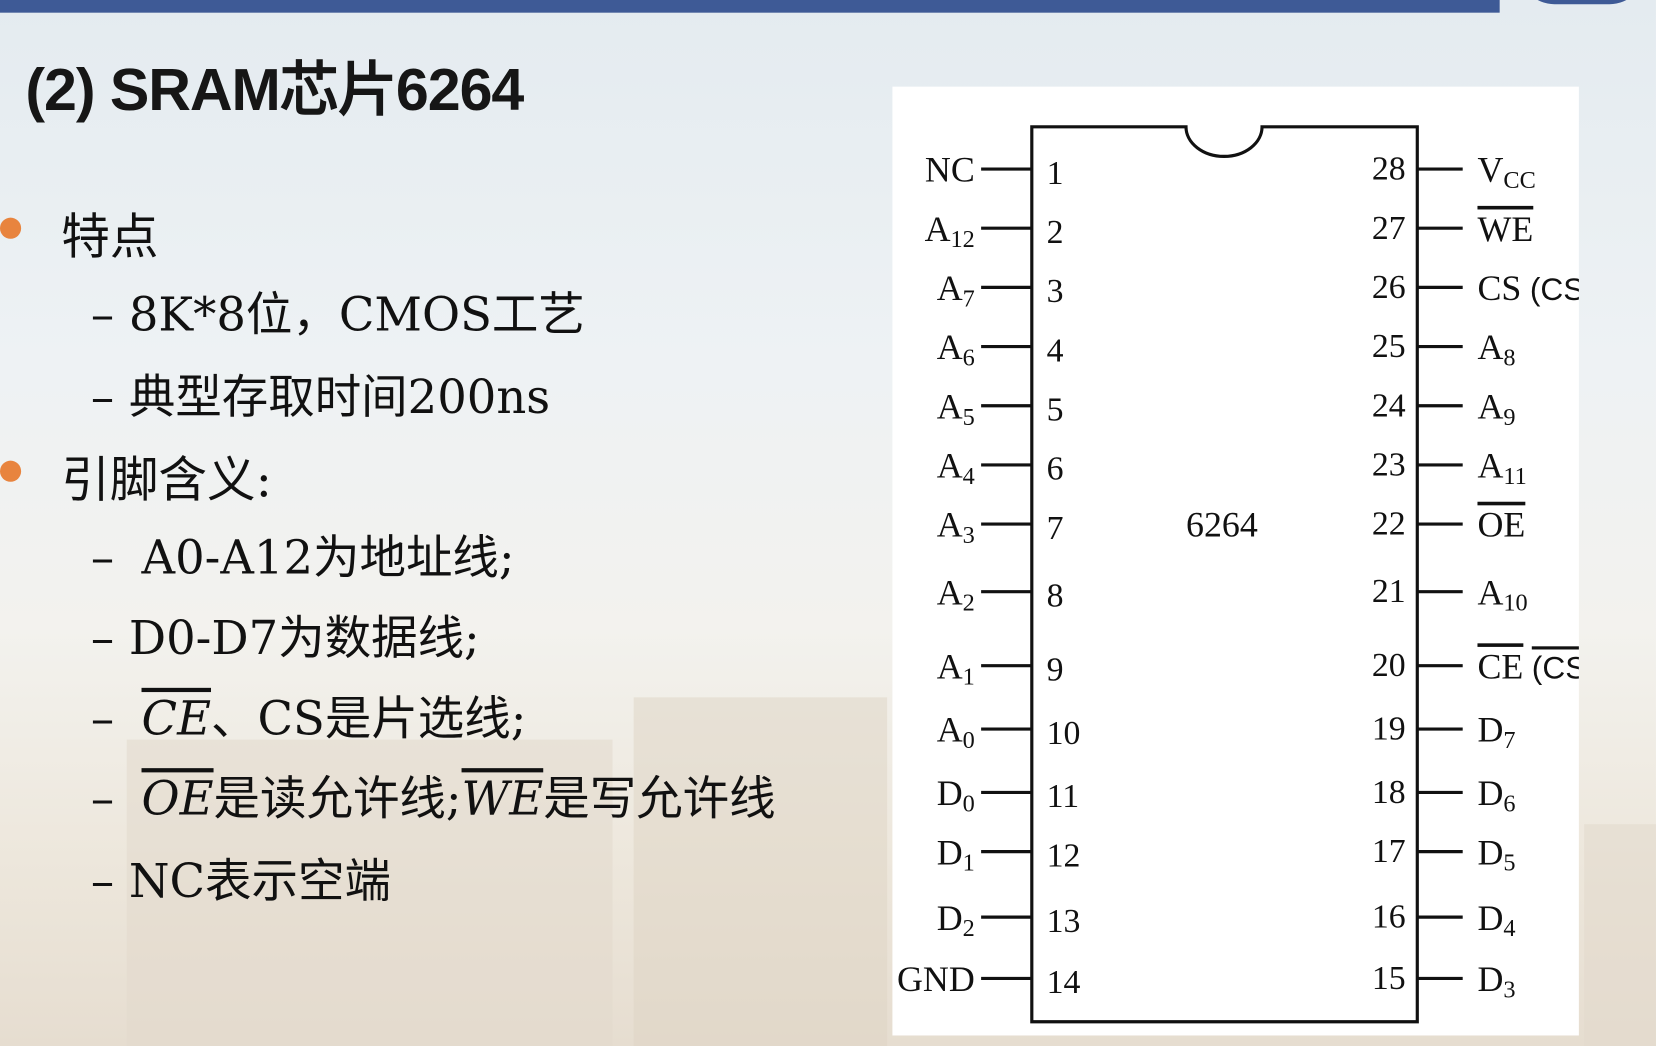 This screenshot has height=1046, width=1656. I want to click on we-symbol: WE, so click(502, 799).